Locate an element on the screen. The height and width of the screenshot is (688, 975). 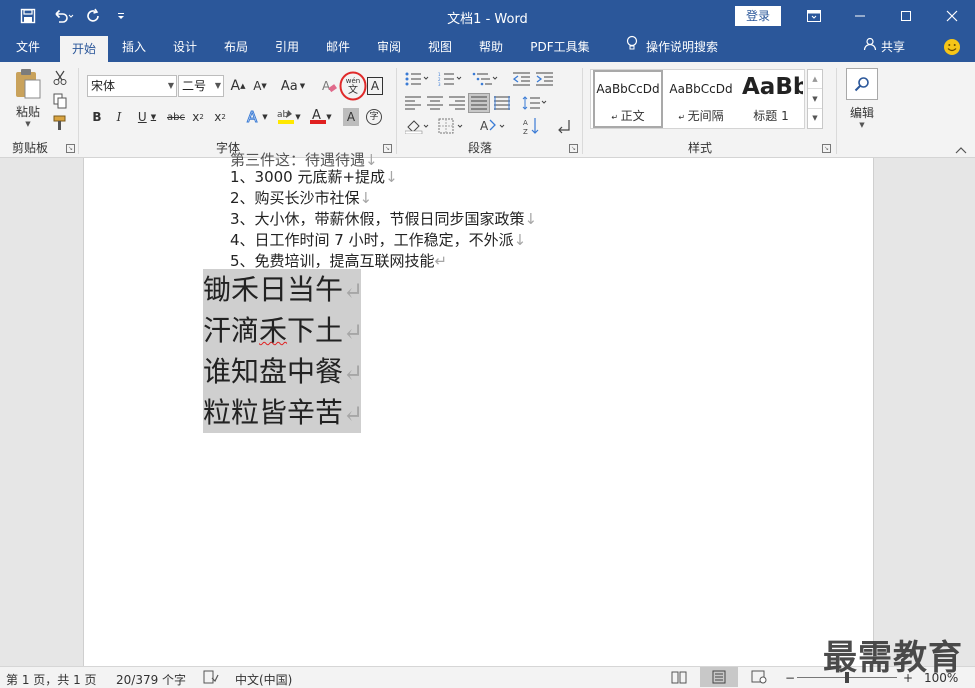
paste-button: 粘贴 ▼ is located at coordinates (28, 98).